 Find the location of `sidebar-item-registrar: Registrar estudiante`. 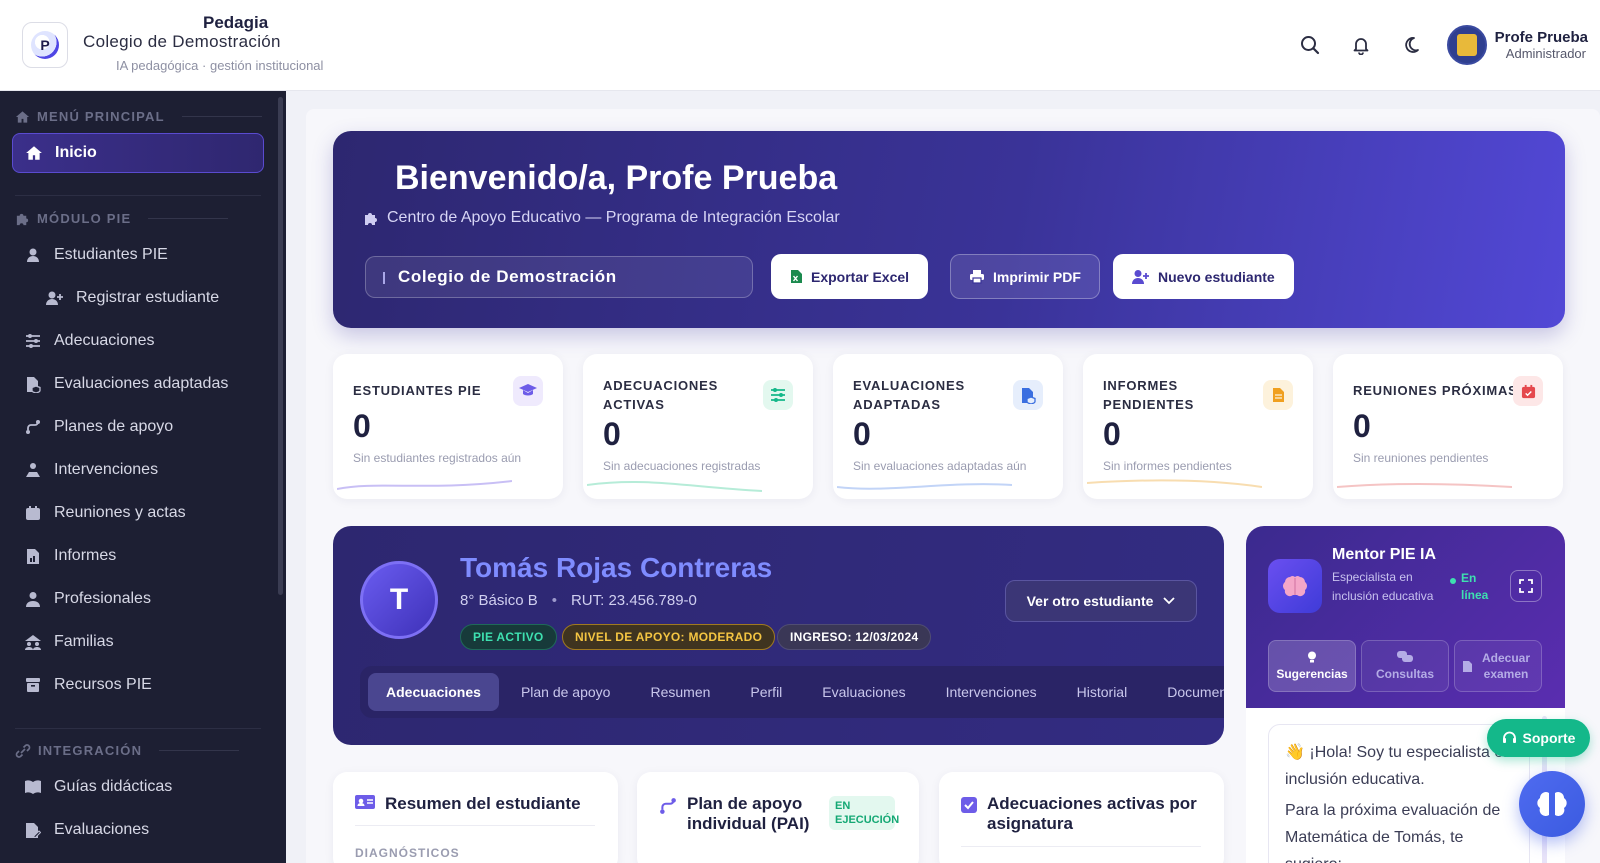

sidebar-item-registrar: Registrar estudiante is located at coordinates (138, 298).